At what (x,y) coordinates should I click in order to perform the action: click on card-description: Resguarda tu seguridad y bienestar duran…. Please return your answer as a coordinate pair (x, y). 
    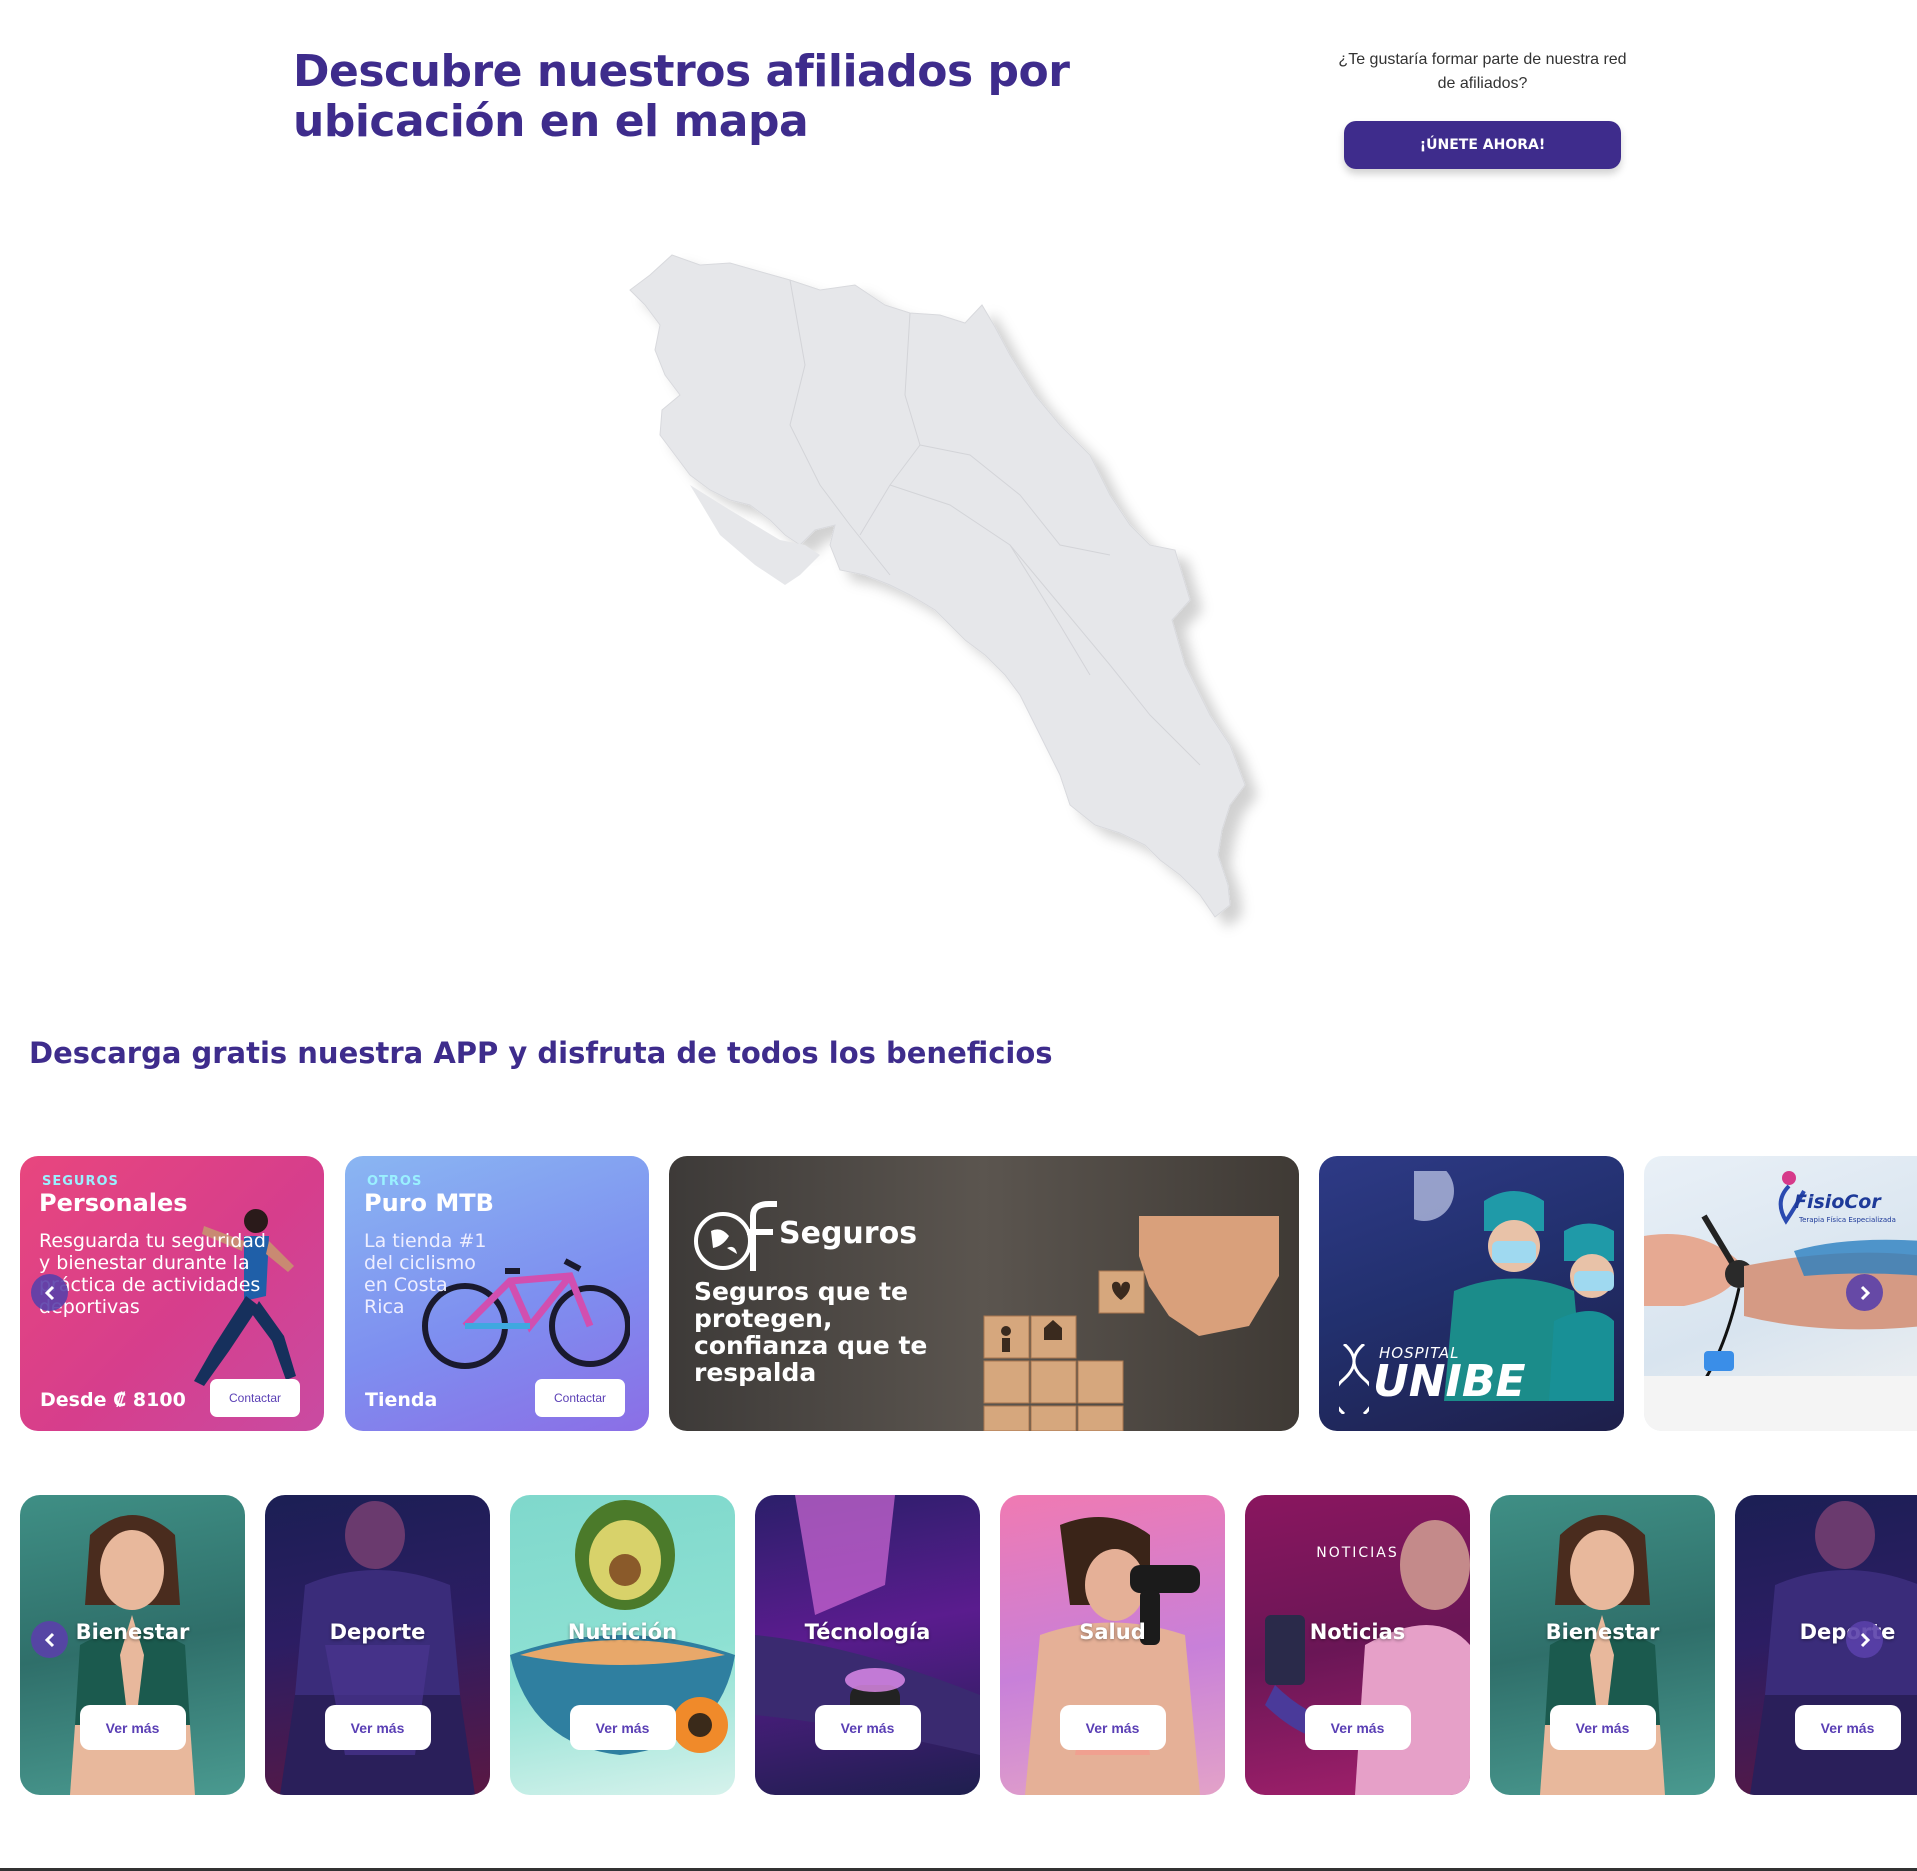
    Looking at the image, I should click on (152, 1274).